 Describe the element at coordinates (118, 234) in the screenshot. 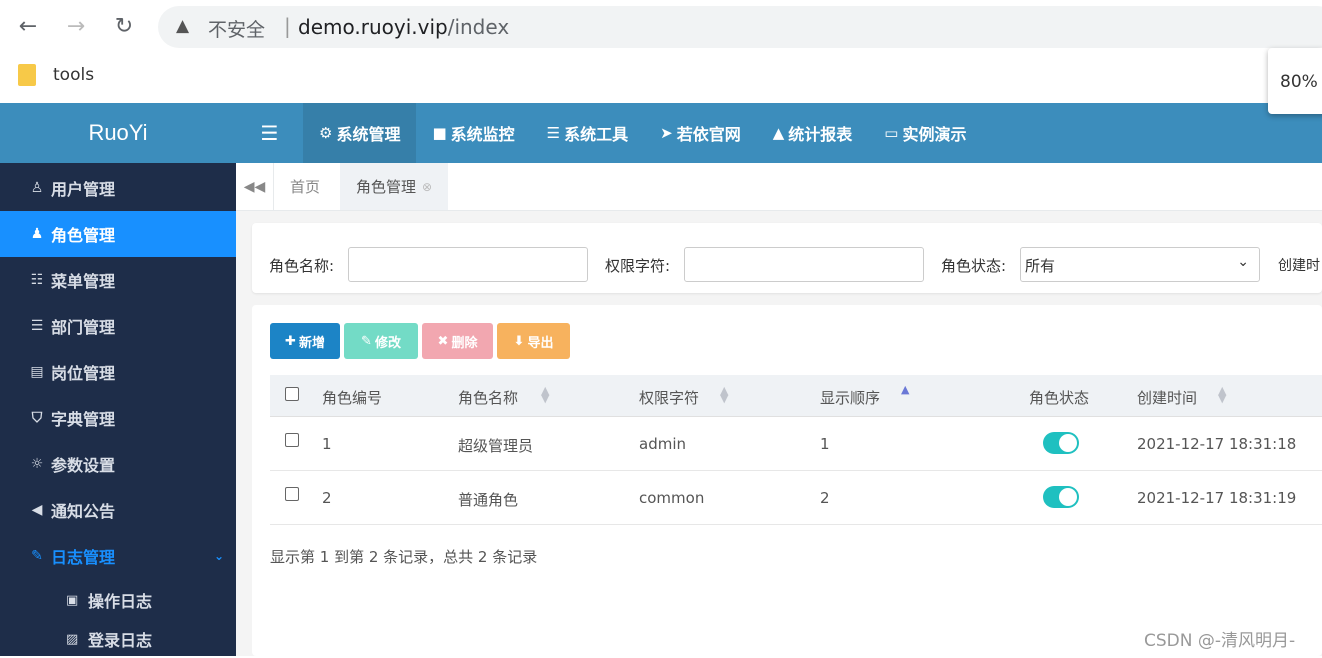

I see `sidebar-item-1: ♟ 角色管理` at that location.